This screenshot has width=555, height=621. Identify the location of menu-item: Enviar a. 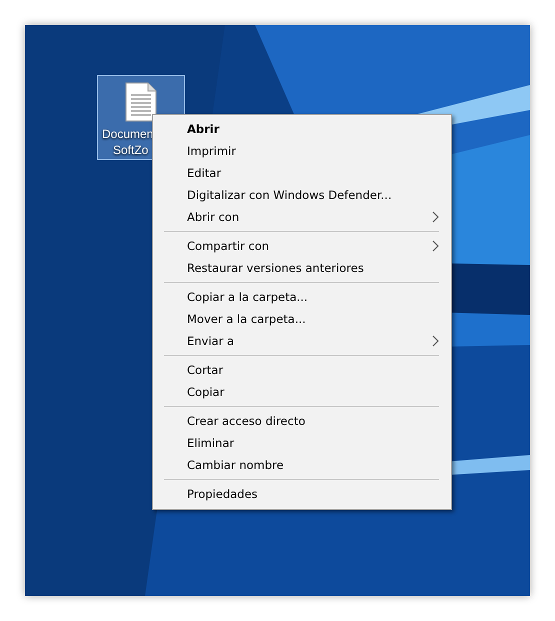
(302, 341).